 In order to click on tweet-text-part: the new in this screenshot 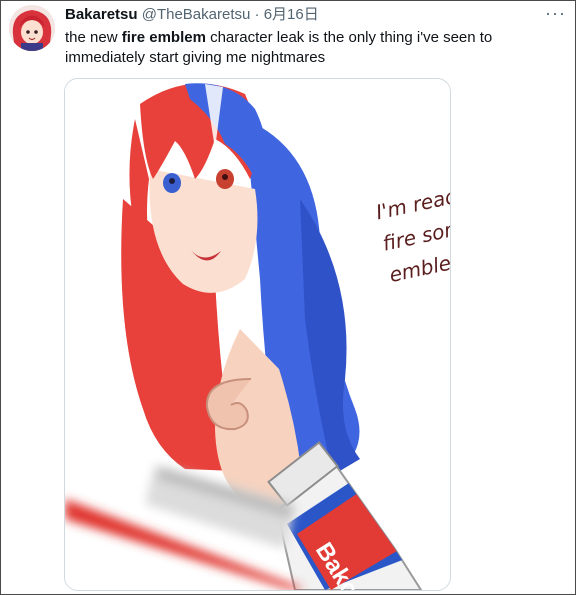, I will do `click(93, 37)`.